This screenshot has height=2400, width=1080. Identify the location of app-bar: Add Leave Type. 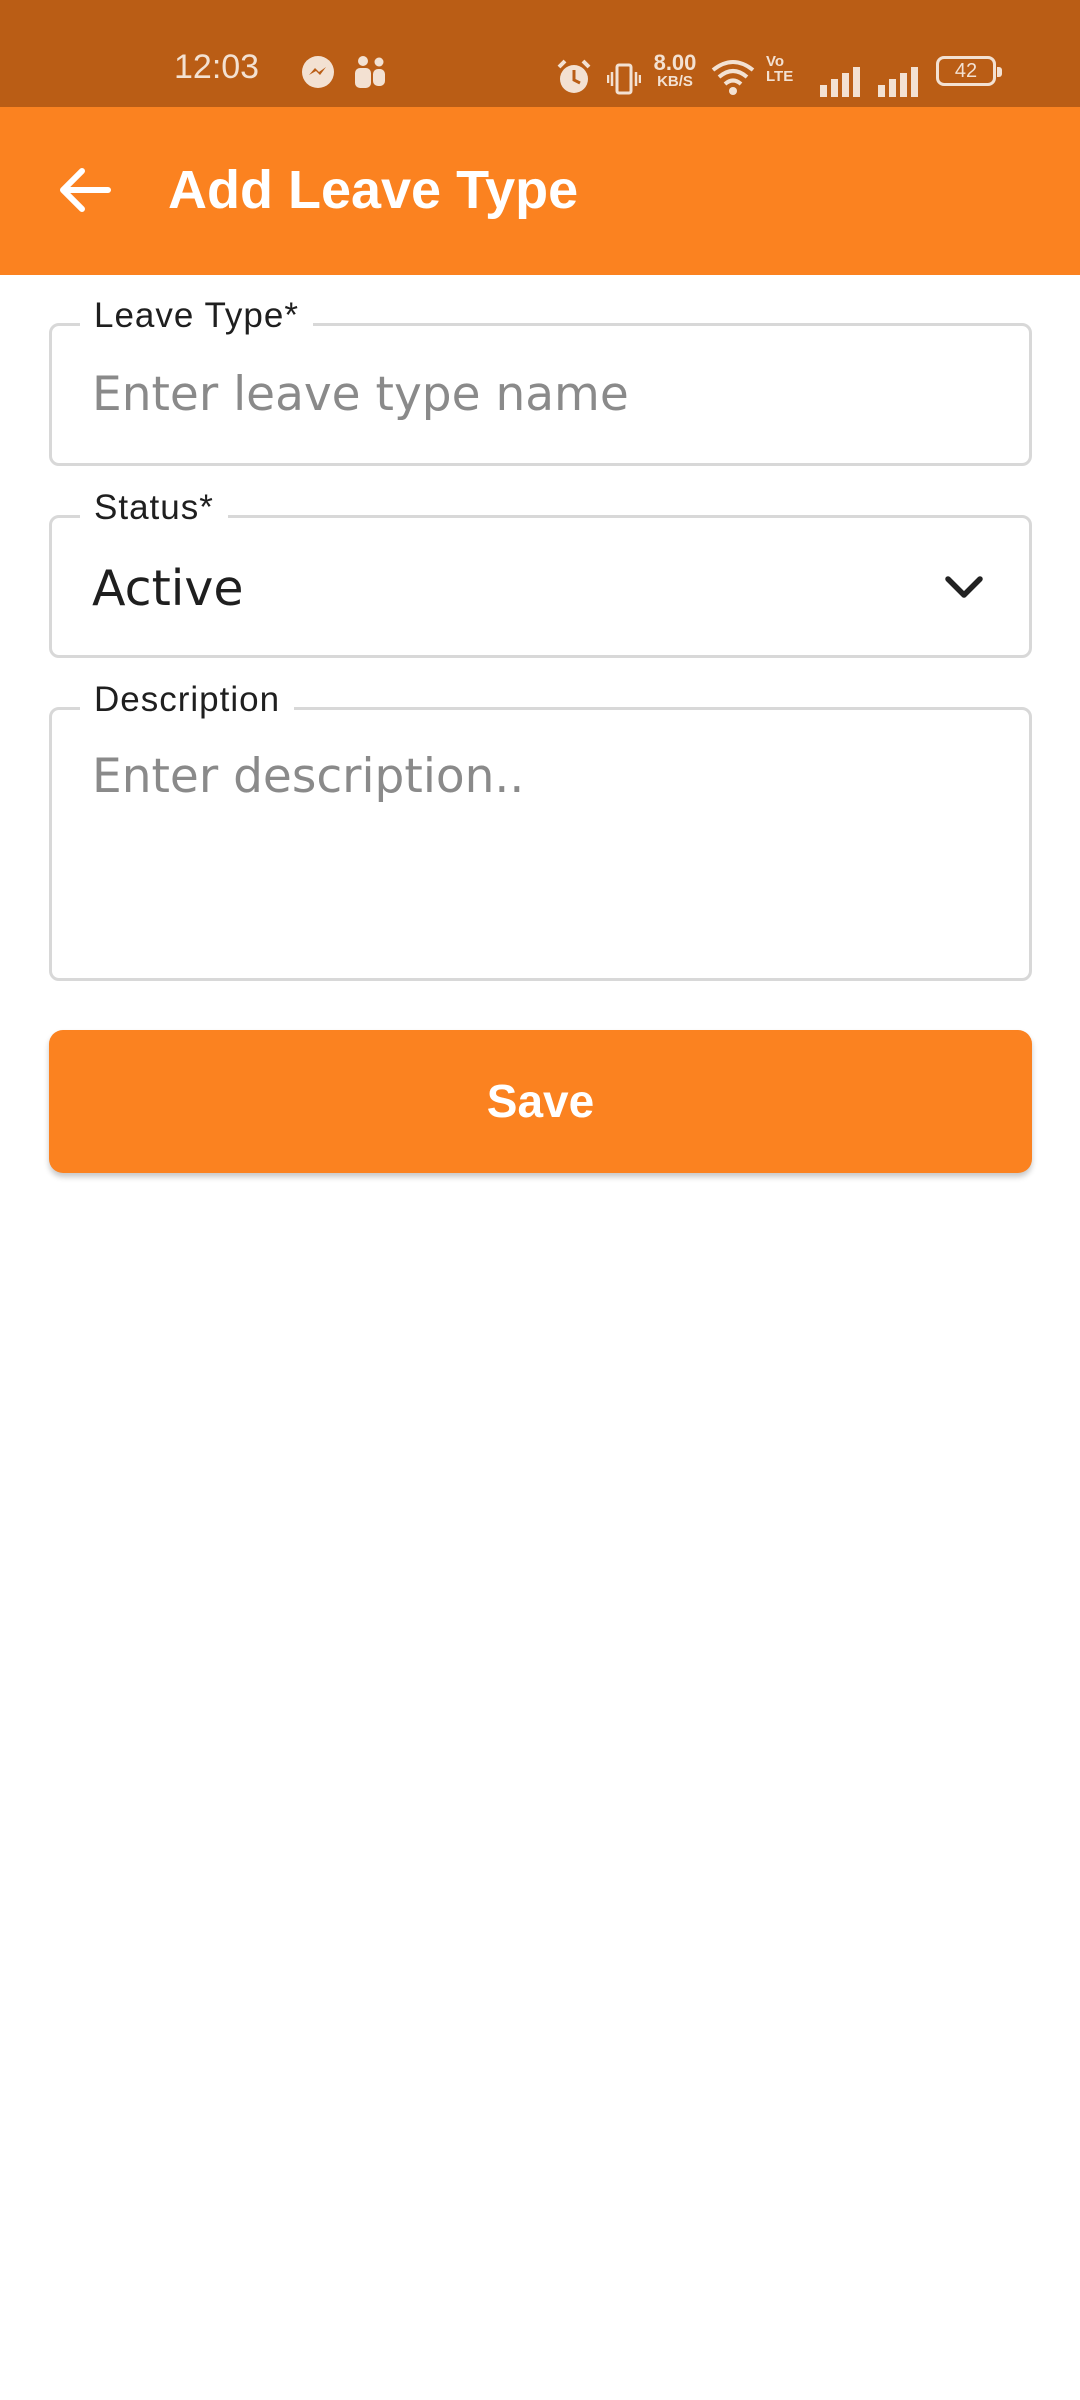
(540, 191).